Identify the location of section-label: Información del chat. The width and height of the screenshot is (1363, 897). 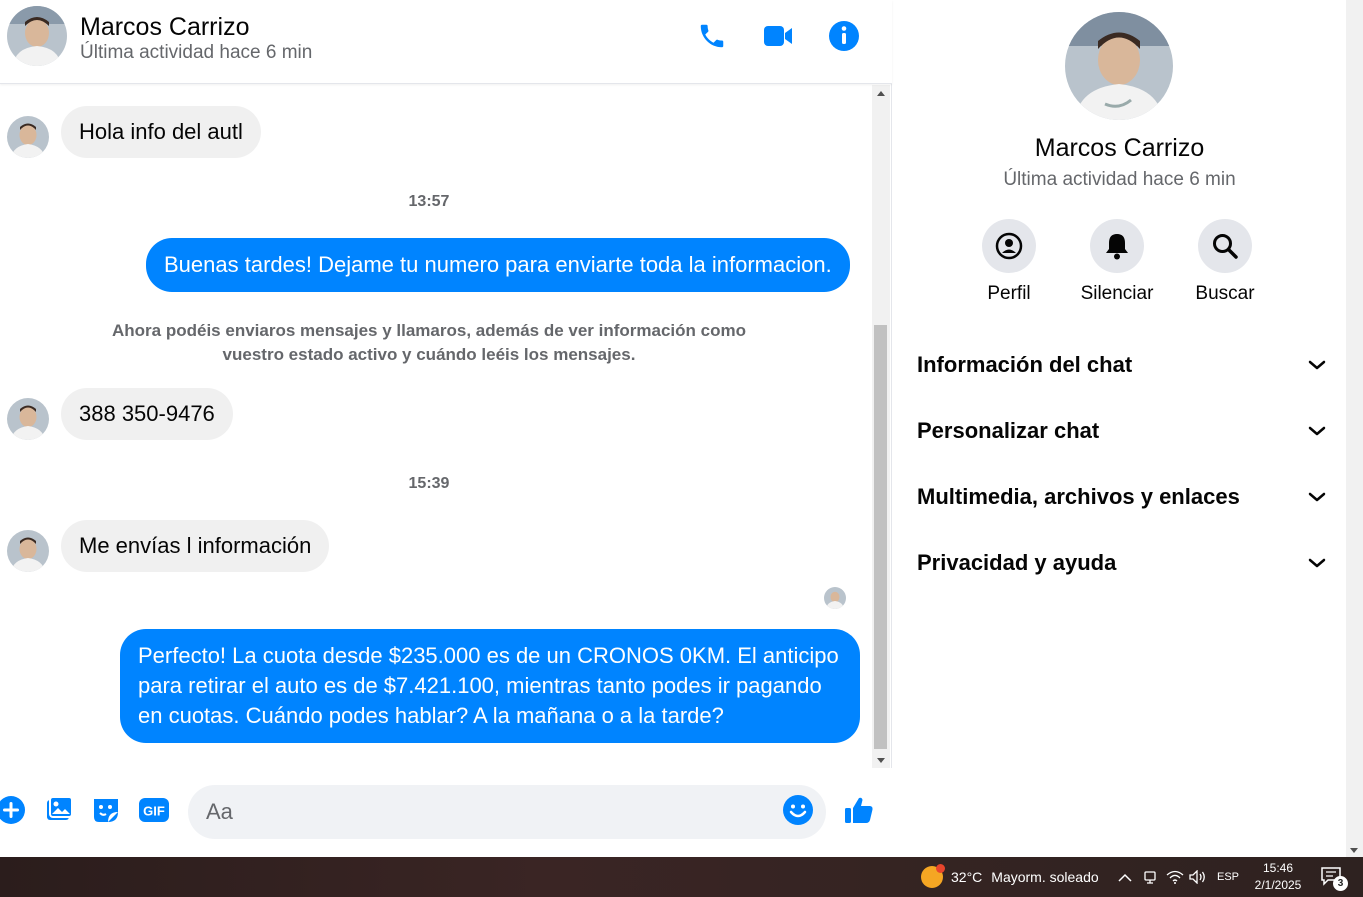
(1025, 364).